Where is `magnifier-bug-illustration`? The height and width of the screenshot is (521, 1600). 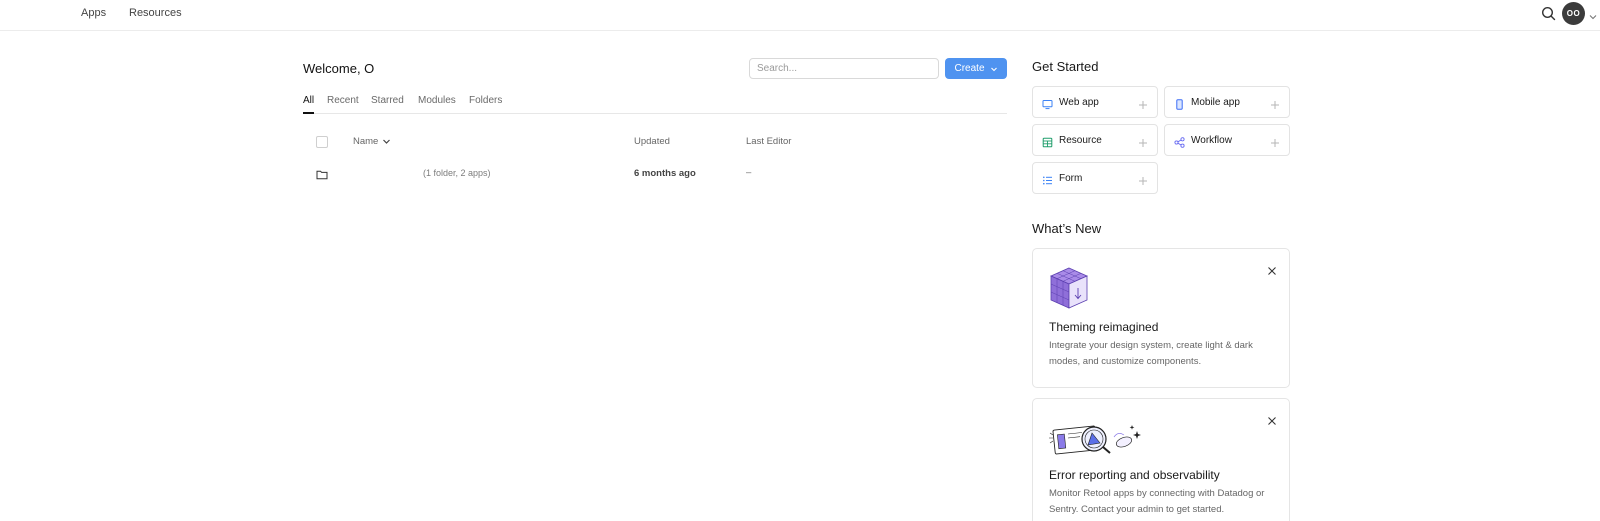 magnifier-bug-illustration is located at coordinates (1096, 439).